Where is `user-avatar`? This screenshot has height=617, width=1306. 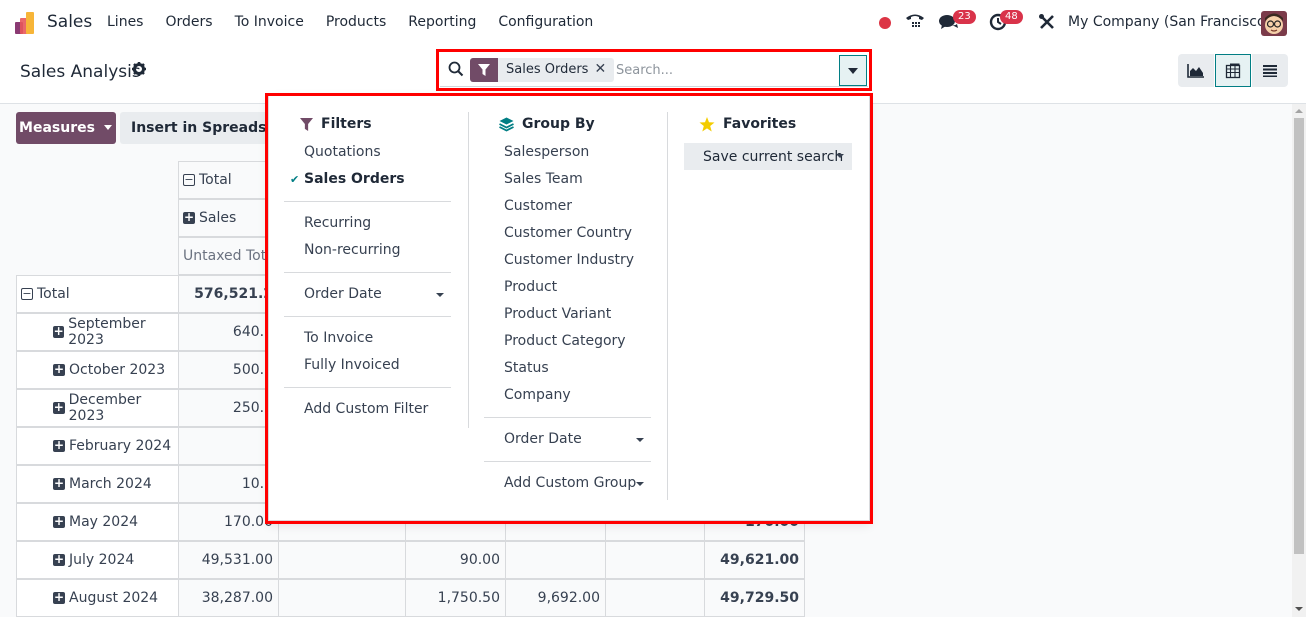
user-avatar is located at coordinates (1274, 23).